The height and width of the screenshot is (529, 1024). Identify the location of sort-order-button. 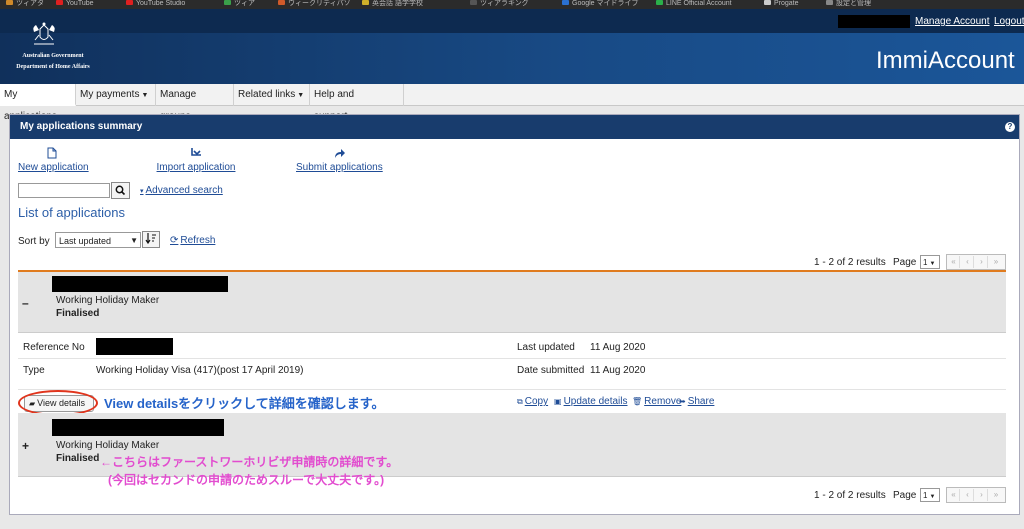
(151, 239).